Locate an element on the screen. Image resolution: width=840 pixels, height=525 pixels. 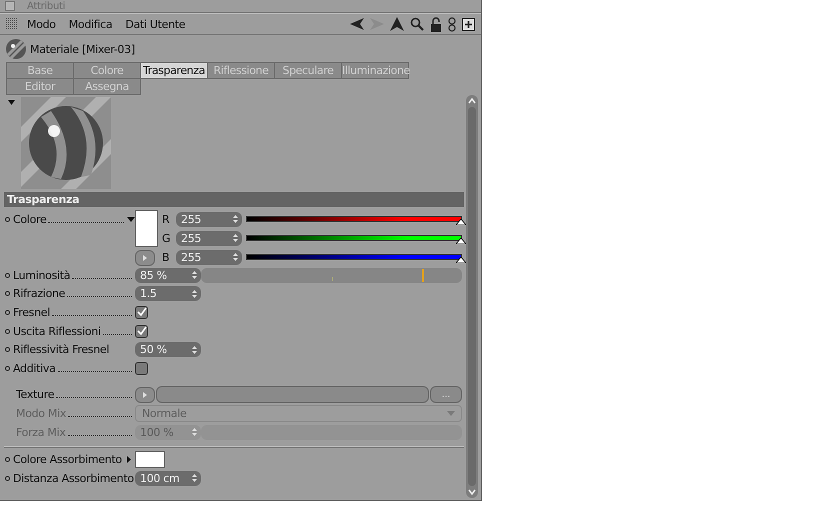
number-field: 1.5 is located at coordinates (168, 294).